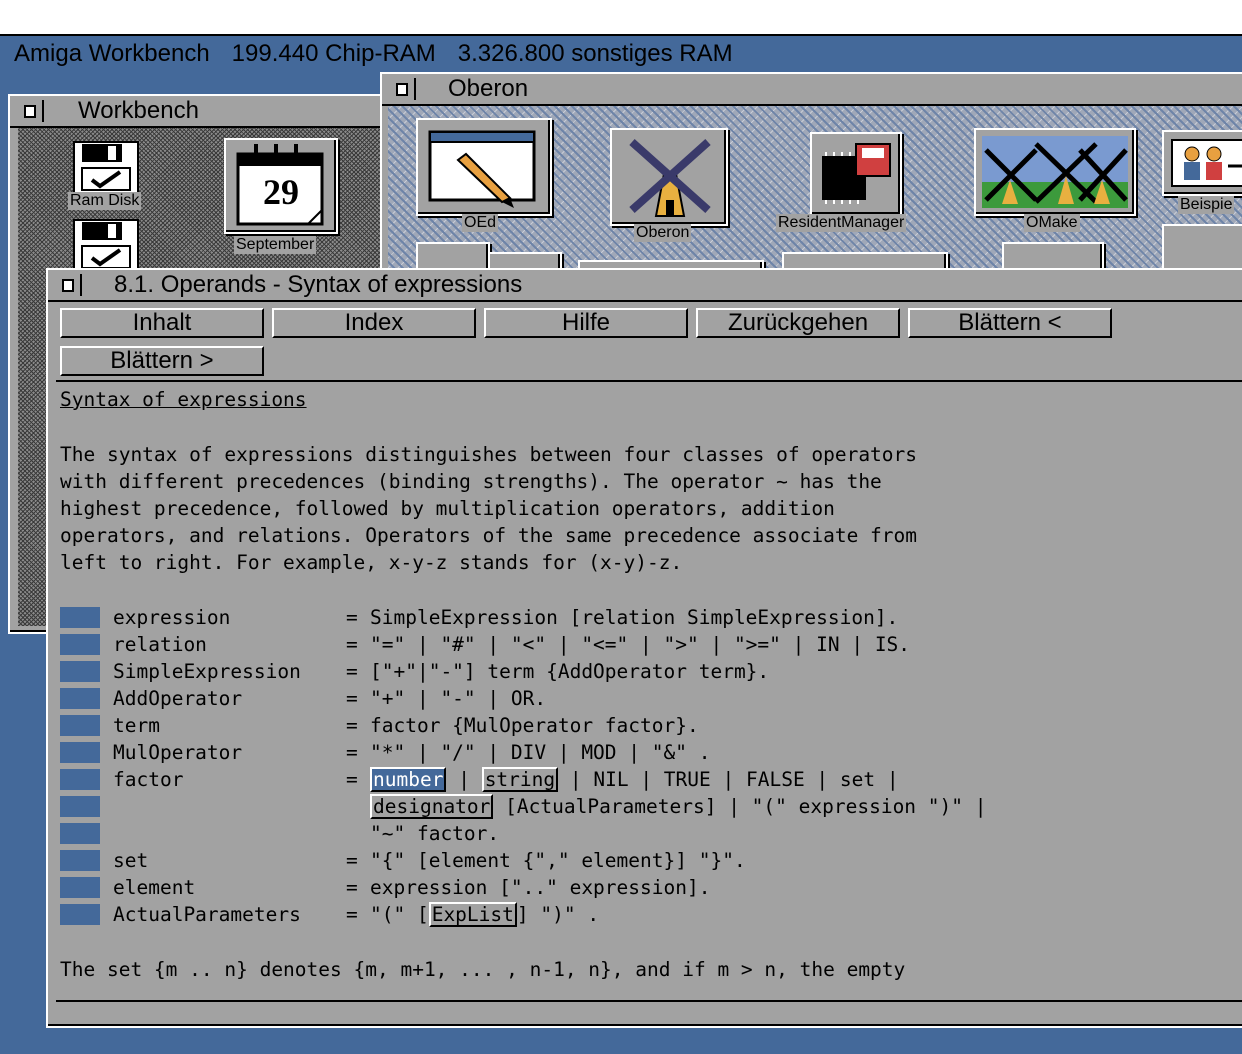 The height and width of the screenshot is (1054, 1242). Describe the element at coordinates (318, 284) in the screenshot. I see `help-window-title: 8.1. Operands - Syntax of expressions` at that location.